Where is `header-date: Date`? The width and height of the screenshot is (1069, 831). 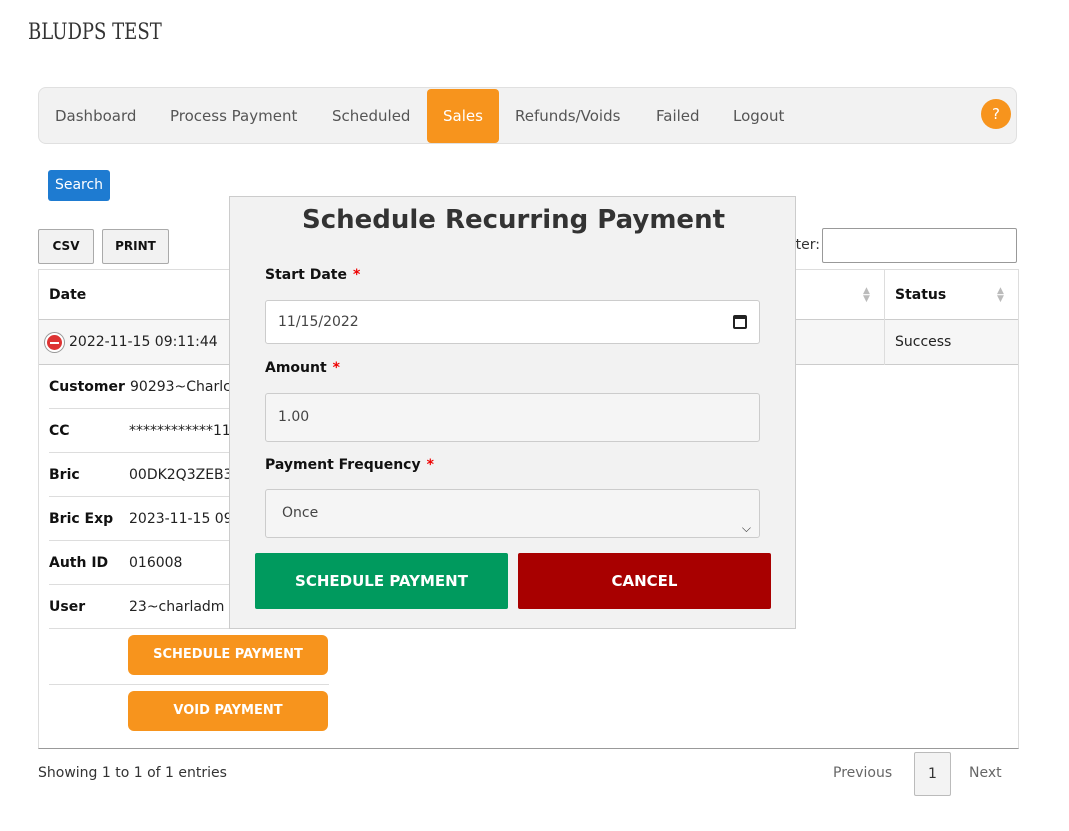
header-date: Date is located at coordinates (67, 295).